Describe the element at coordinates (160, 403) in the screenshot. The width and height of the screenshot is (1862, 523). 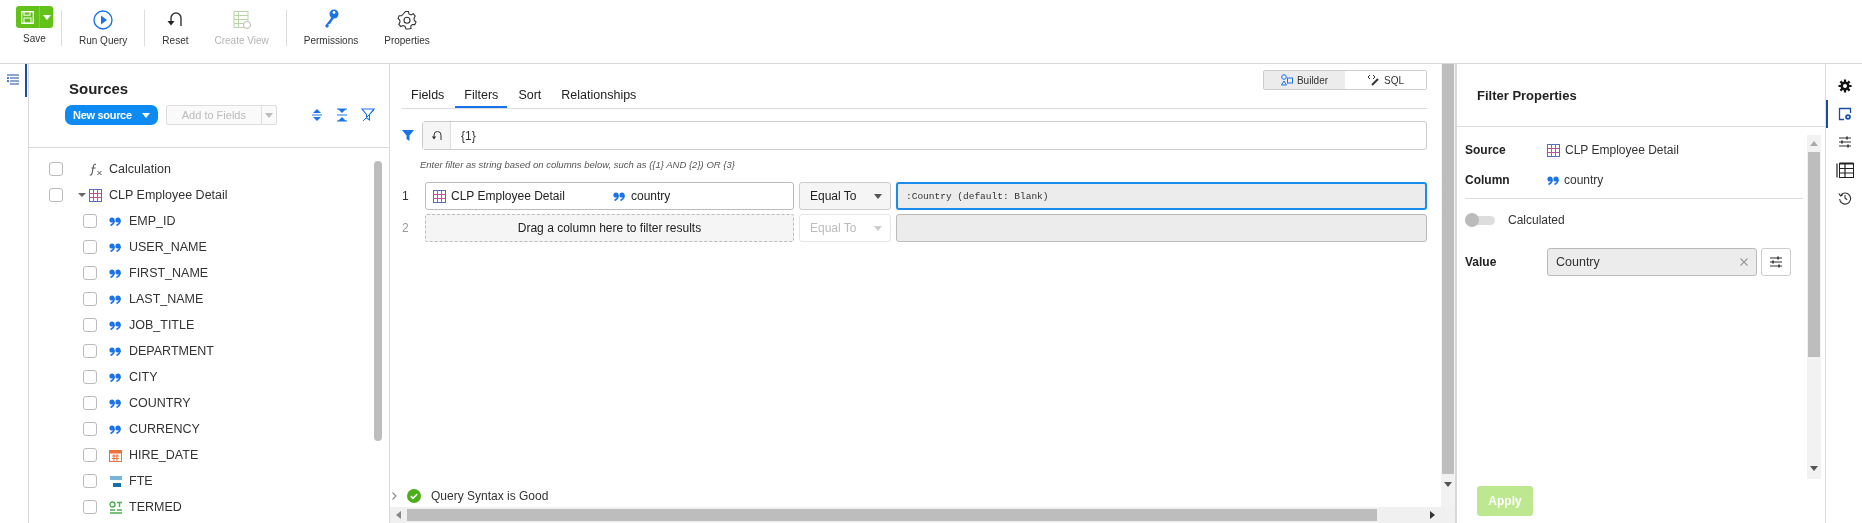
I see `tree-item-label: COUNTRY` at that location.